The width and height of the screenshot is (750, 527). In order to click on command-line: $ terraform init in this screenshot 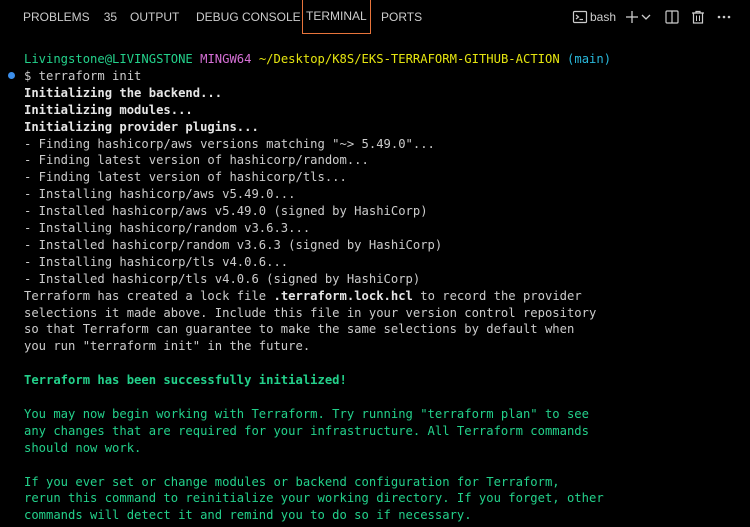, I will do `click(83, 75)`.